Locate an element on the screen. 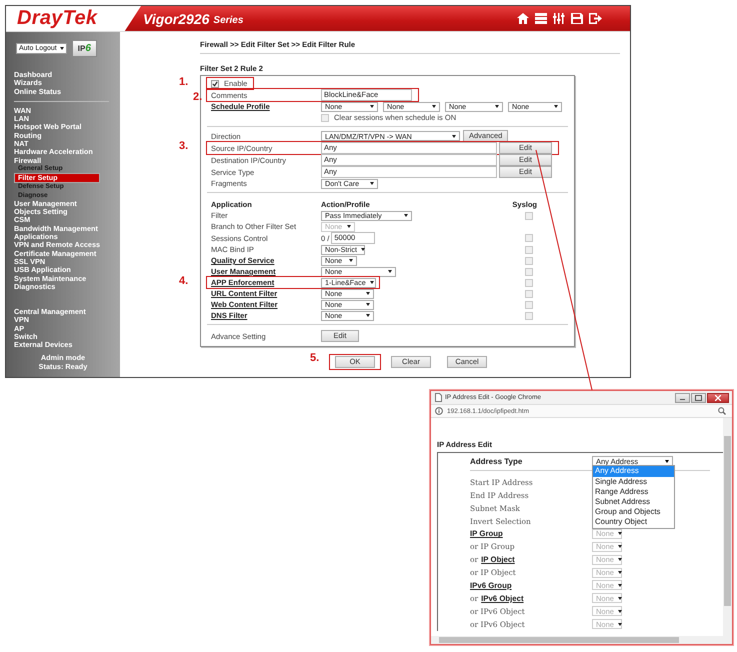 The height and width of the screenshot is (652, 737). minimize-button is located at coordinates (682, 397).